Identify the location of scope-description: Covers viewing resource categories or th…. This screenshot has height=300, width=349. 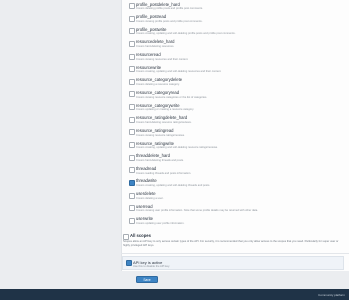
(172, 97).